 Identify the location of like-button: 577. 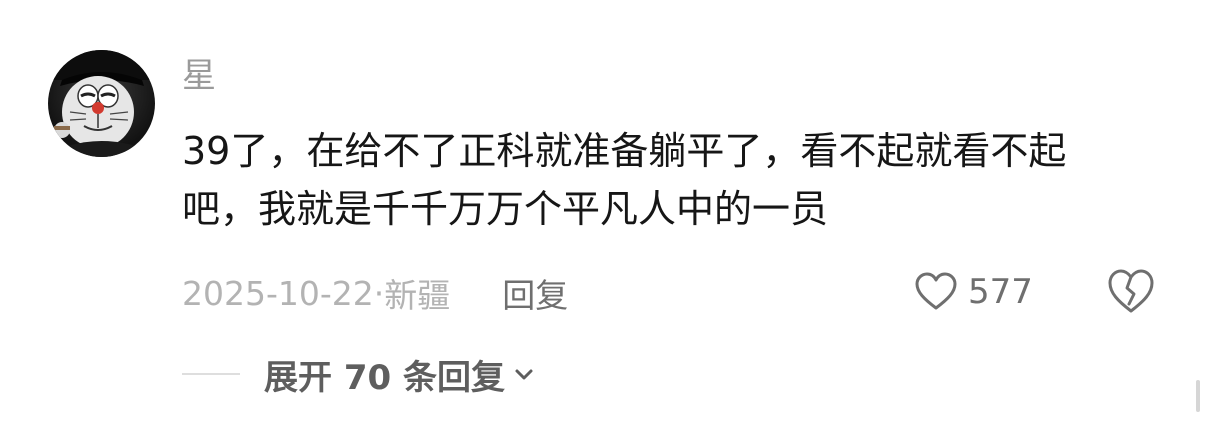
(973, 292).